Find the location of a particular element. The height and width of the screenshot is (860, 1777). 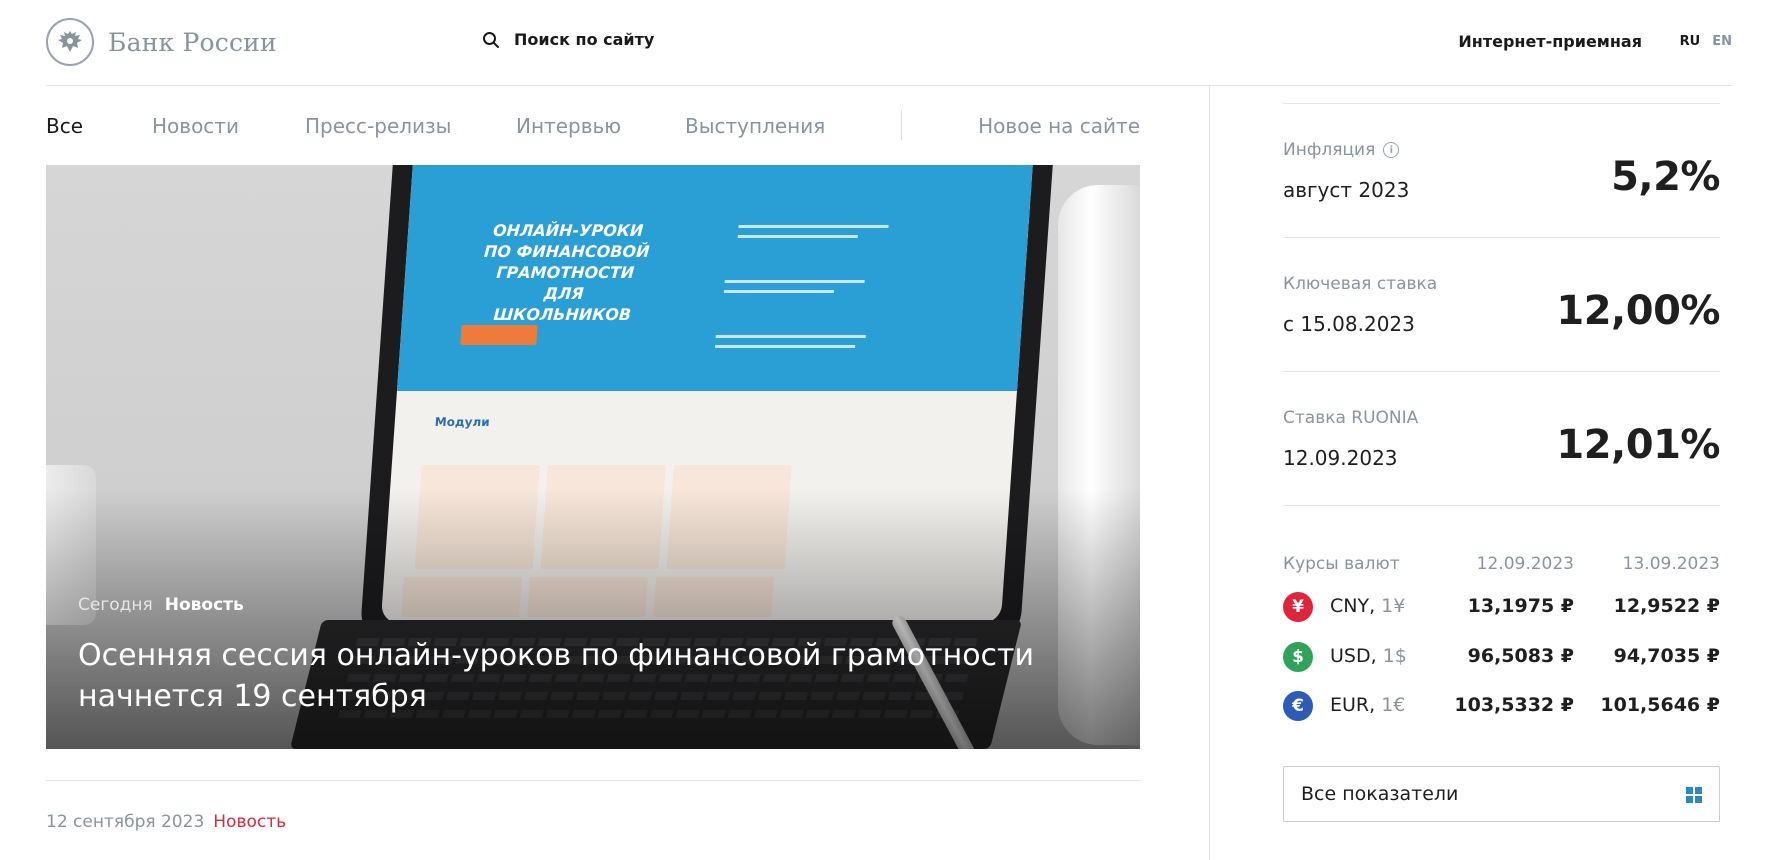

indicator-ruonia: Ставка RUONIA 12.09.2023 12,01% is located at coordinates (1501, 438).